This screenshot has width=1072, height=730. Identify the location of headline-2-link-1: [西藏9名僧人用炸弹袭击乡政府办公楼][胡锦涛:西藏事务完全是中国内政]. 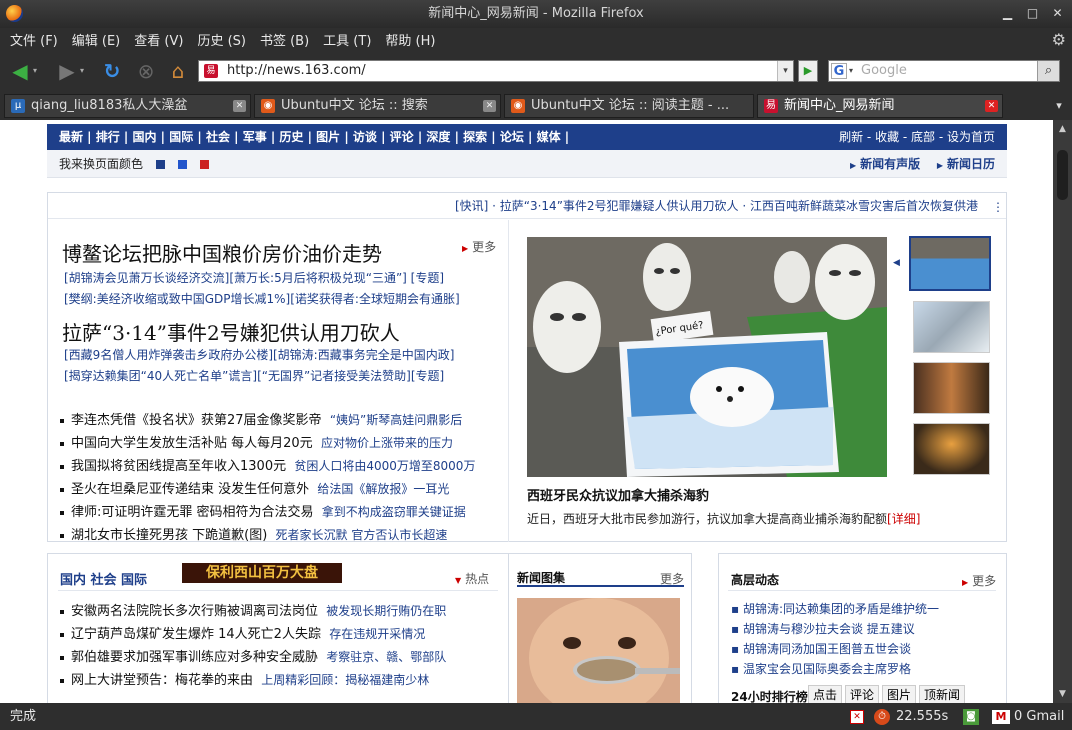
(259, 354).